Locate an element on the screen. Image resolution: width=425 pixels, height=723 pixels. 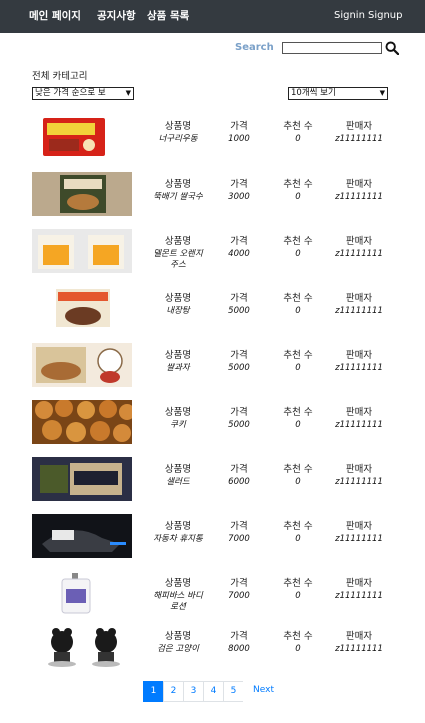
product-name: 샐러드 is located at coordinates (178, 482).